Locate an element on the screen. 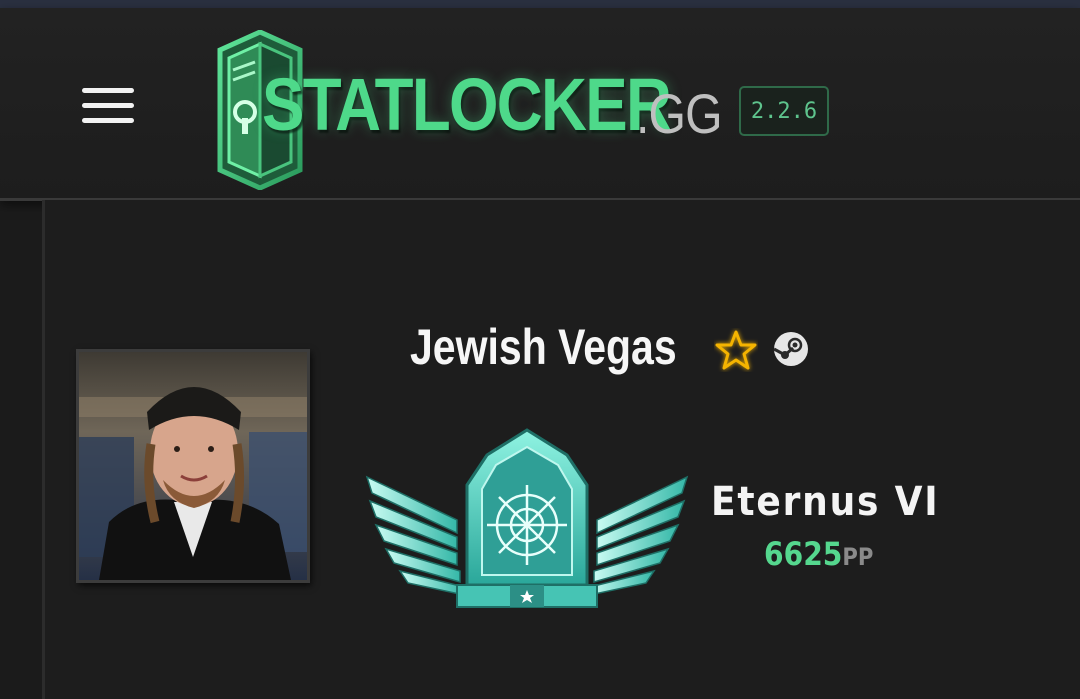 This screenshot has height=699, width=1080. eternus-rank-badge is located at coordinates (527, 518).